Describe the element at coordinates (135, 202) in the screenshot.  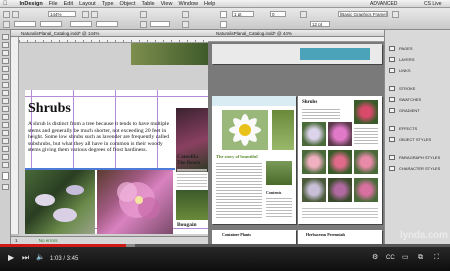
I see `pink-flower-photo` at that location.